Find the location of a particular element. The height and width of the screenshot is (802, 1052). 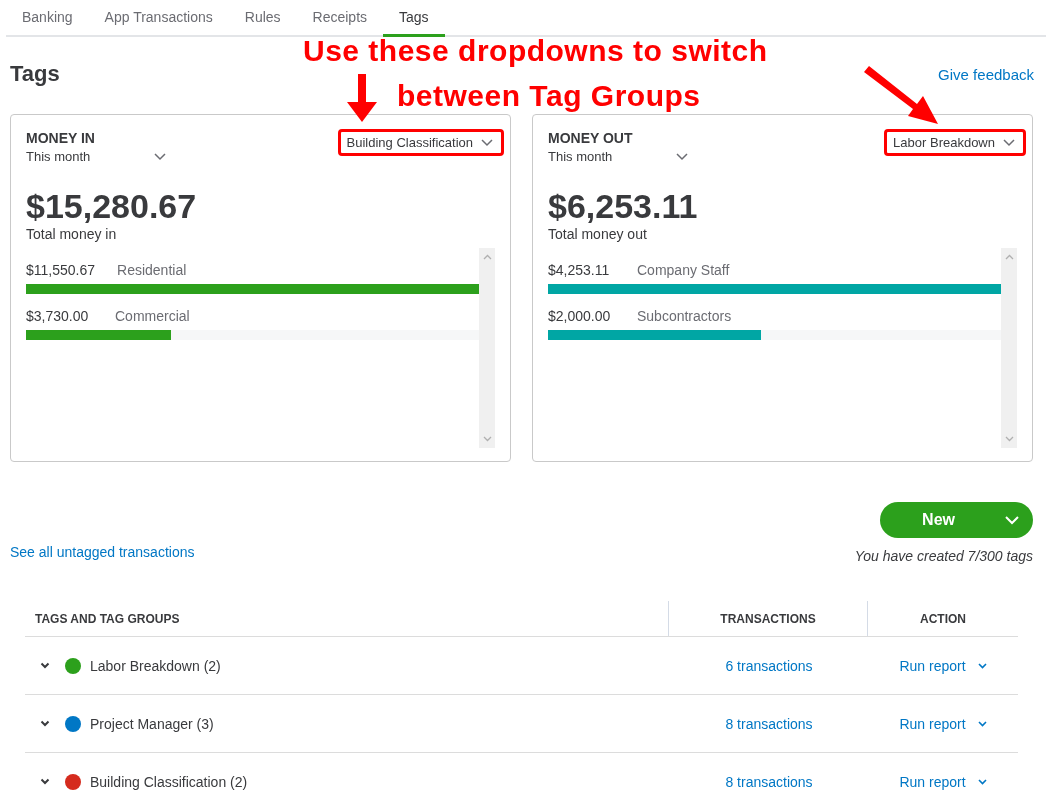

annotation-text: between Tag Groups is located at coordinates (549, 96).